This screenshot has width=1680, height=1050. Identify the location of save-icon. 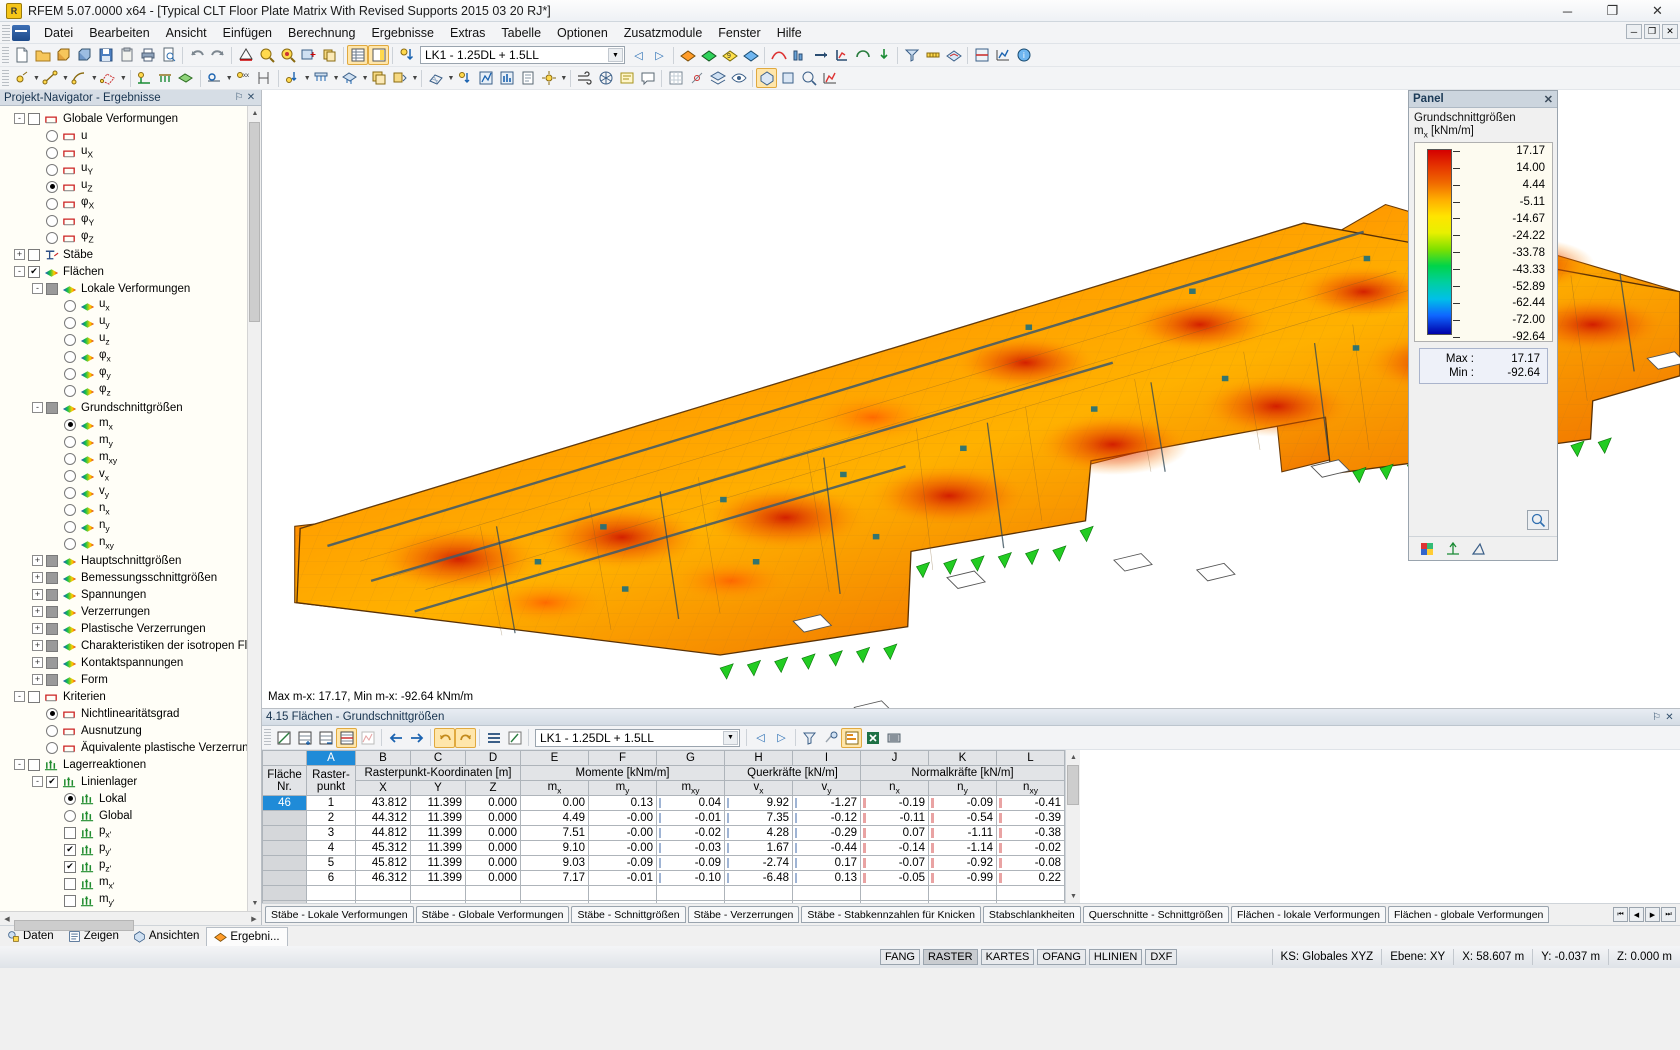
(105, 55).